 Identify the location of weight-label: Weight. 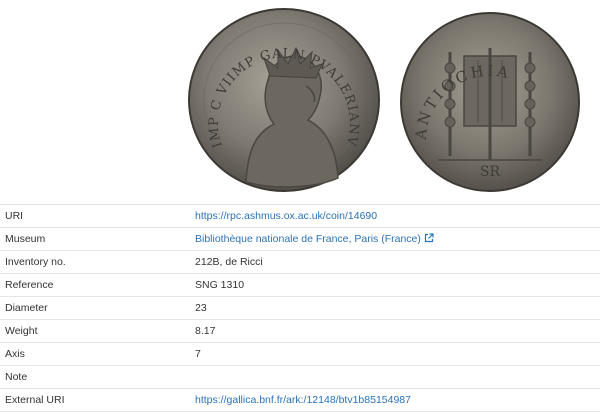
(97, 331).